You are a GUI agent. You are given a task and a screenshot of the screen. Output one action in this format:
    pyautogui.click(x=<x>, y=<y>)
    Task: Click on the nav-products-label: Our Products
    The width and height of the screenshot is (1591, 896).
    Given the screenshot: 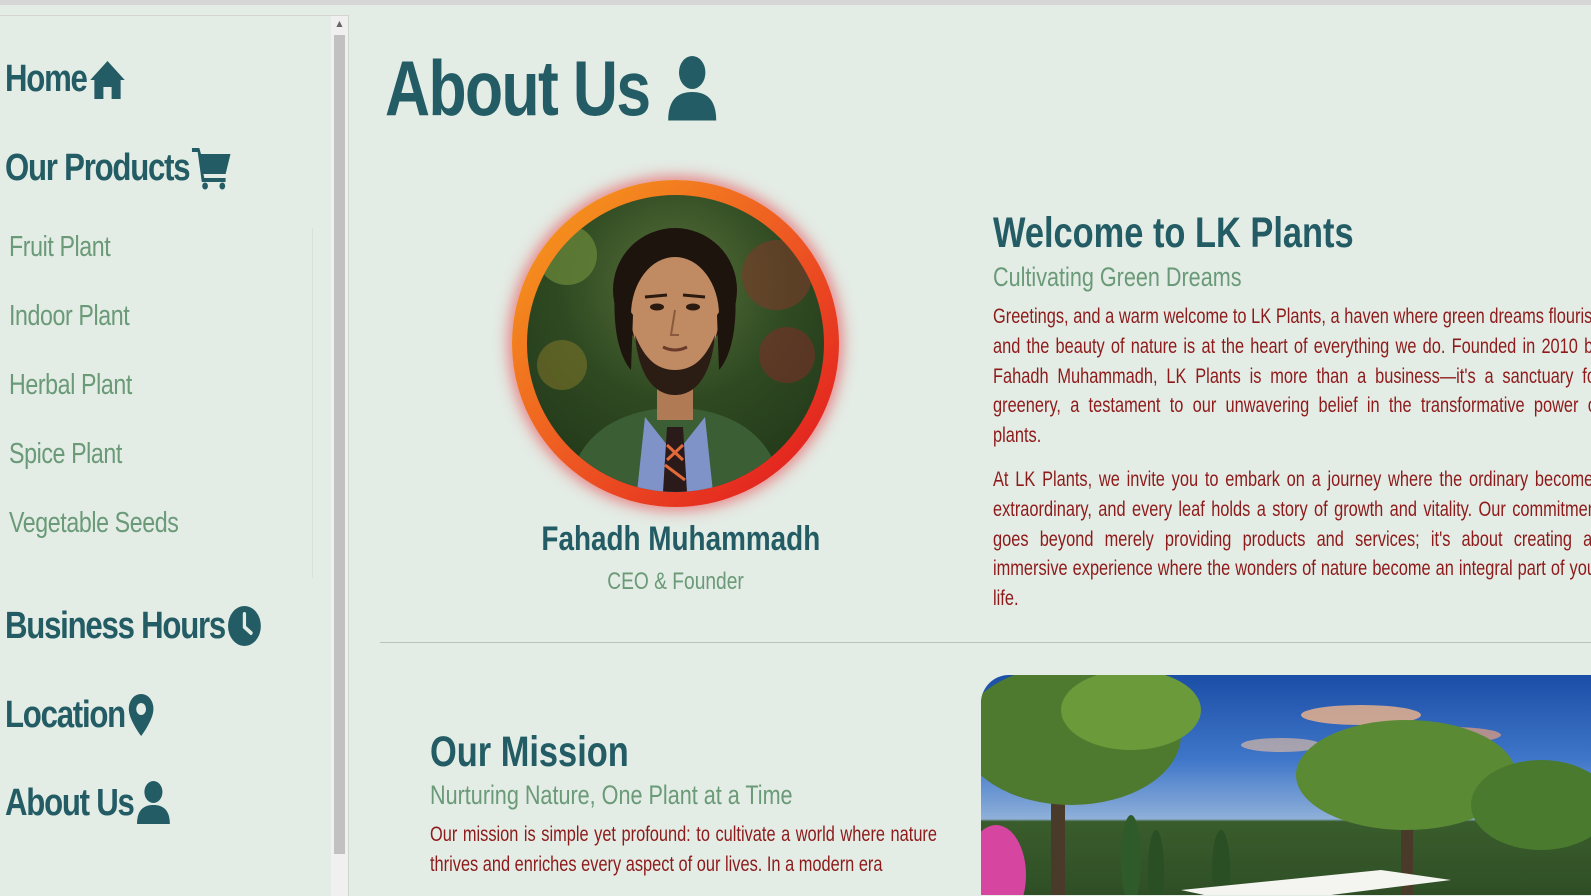 What is the action you would take?
    pyautogui.click(x=98, y=167)
    